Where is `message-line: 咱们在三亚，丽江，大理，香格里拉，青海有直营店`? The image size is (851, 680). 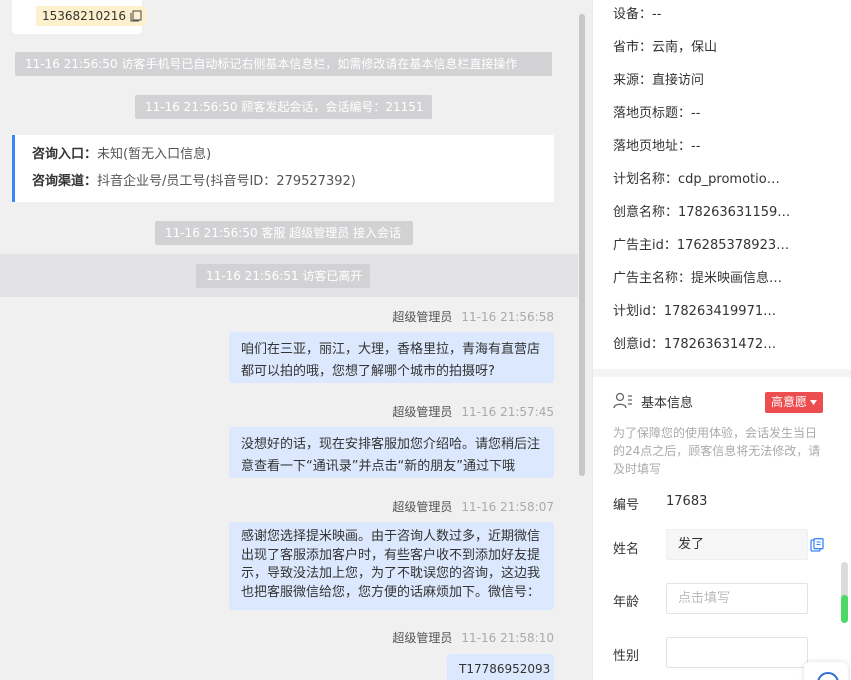
message-line: 咱们在三亚，丽江，大理，香格里拉，青海有直营店 is located at coordinates (391, 349).